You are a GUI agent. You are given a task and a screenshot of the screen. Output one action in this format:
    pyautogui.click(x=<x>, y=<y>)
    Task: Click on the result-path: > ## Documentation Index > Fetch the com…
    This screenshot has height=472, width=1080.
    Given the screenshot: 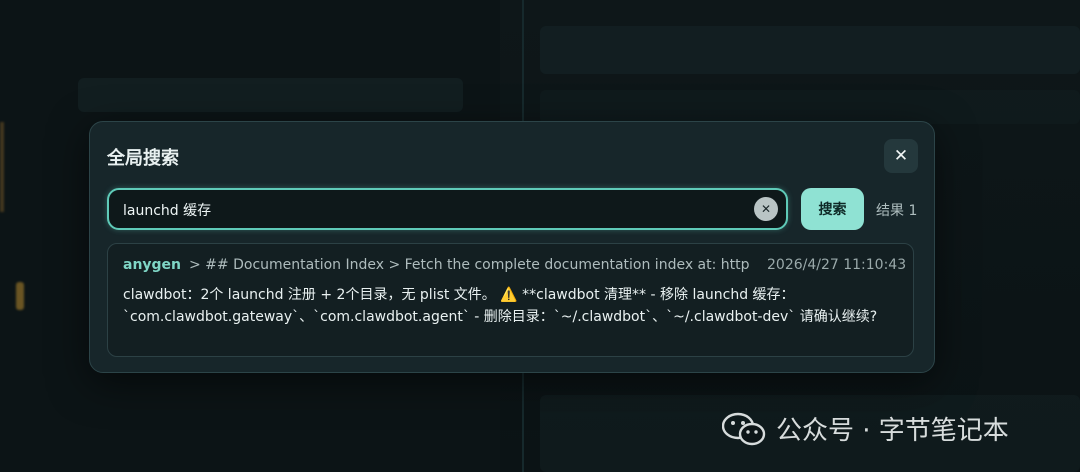 What is the action you would take?
    pyautogui.click(x=469, y=265)
    